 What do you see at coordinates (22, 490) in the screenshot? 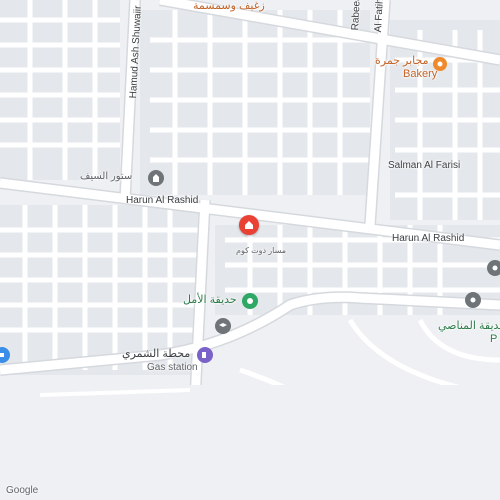
I see `google-logo: Google` at bounding box center [22, 490].